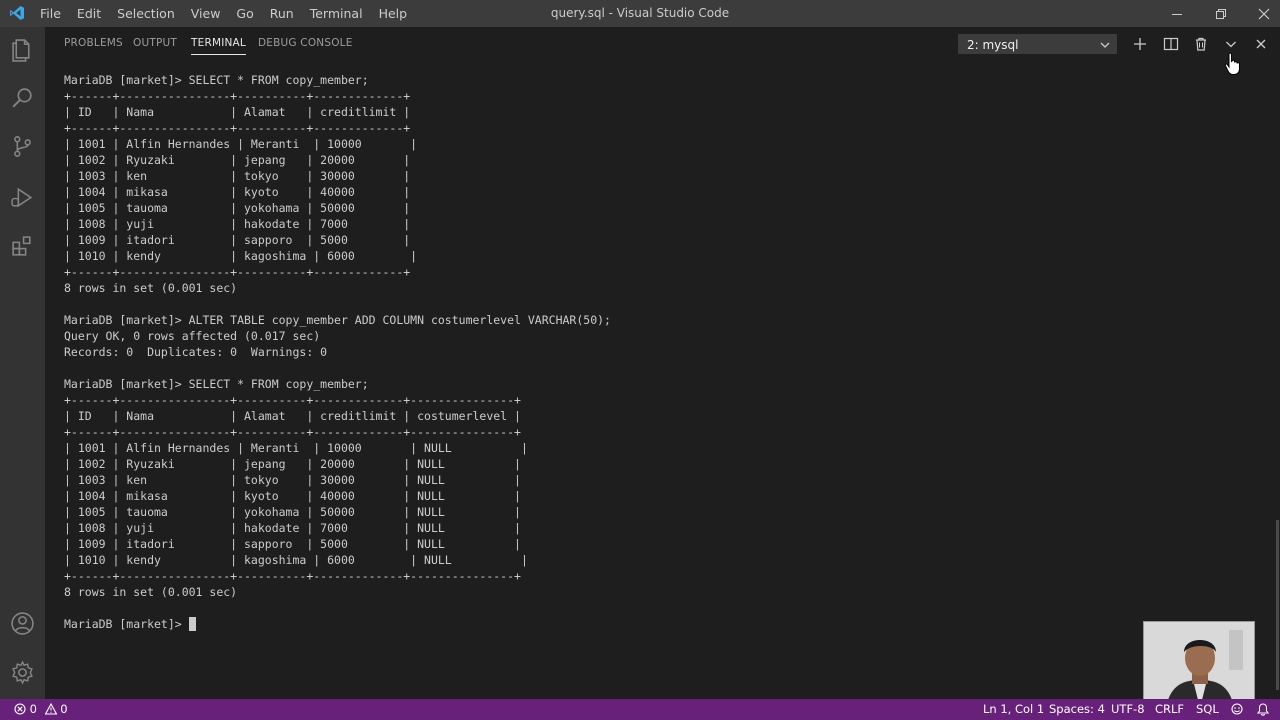 The width and height of the screenshot is (1280, 720). I want to click on terminal-line: | 1008 | yuji | hakodate | 7000 | NULL |, so click(292, 528).